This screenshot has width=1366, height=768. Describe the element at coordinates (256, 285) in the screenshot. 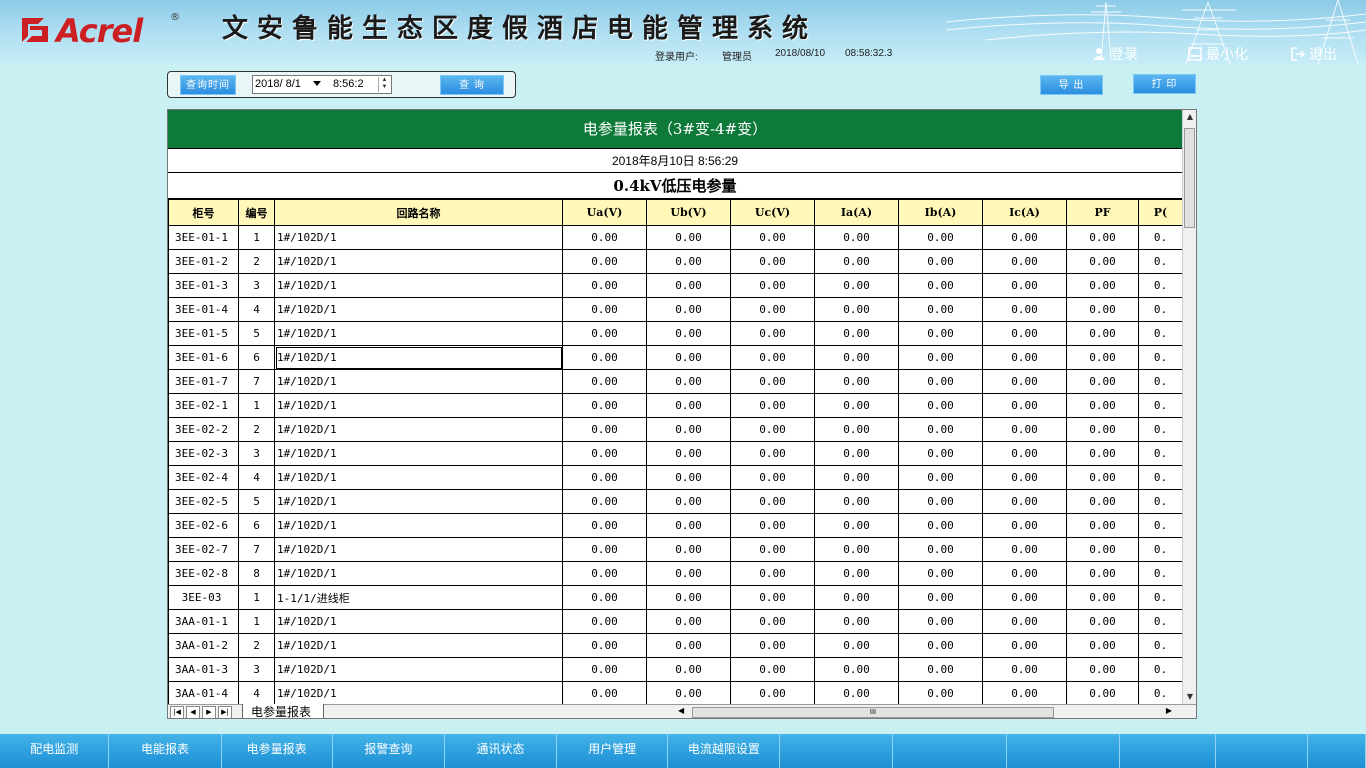

I see `table-cell: 3` at that location.